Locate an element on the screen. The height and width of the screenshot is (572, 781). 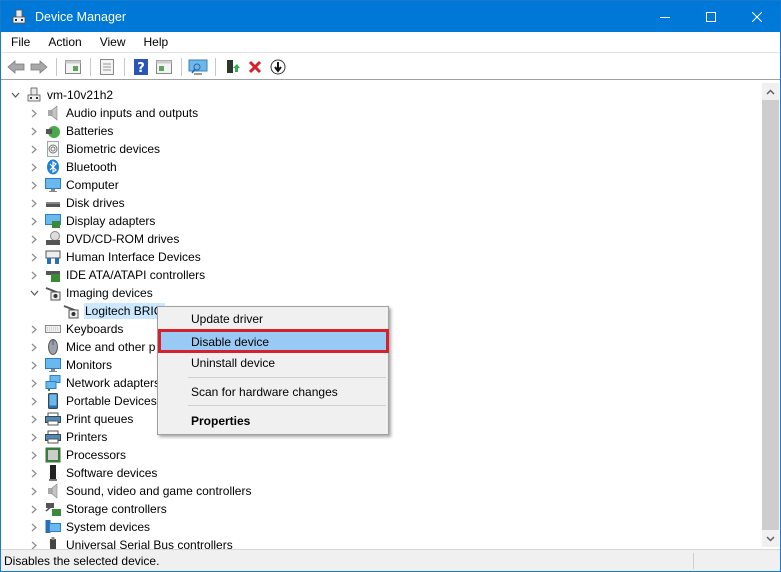
tree-node-label: Monitors is located at coordinates (89, 365).